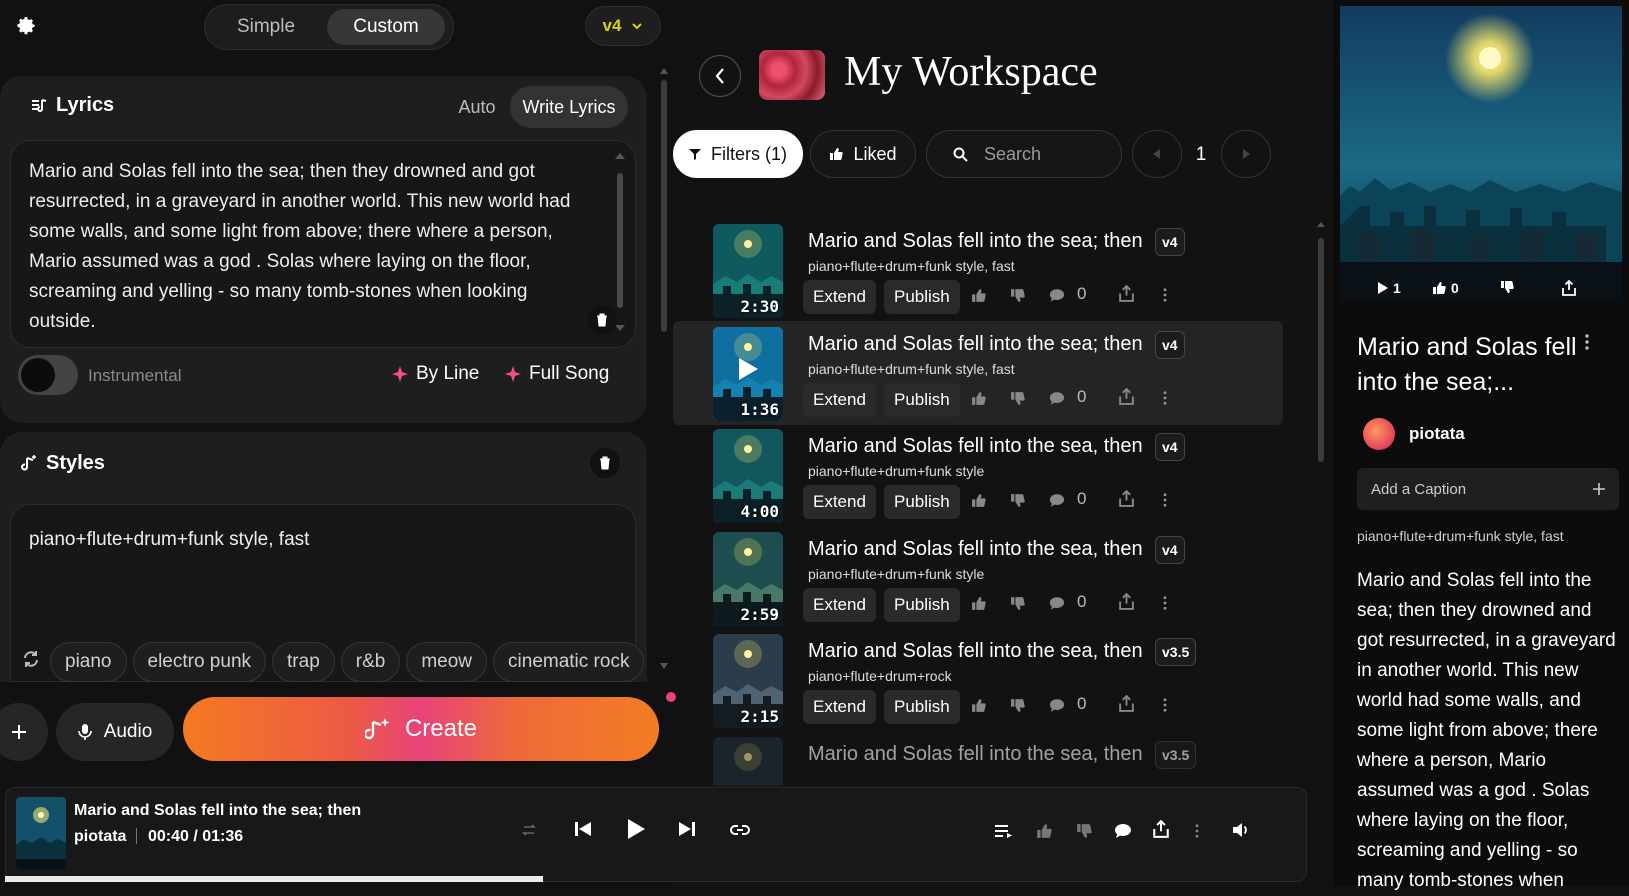 The image size is (1629, 896). What do you see at coordinates (115, 732) in the screenshot?
I see `audio-button: Audio` at bounding box center [115, 732].